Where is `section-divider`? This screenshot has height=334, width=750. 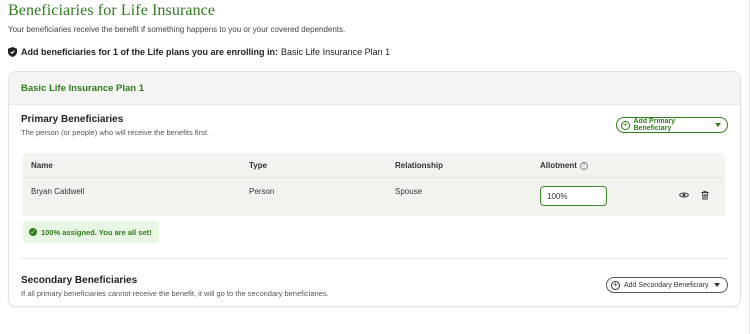 section-divider is located at coordinates (374, 258).